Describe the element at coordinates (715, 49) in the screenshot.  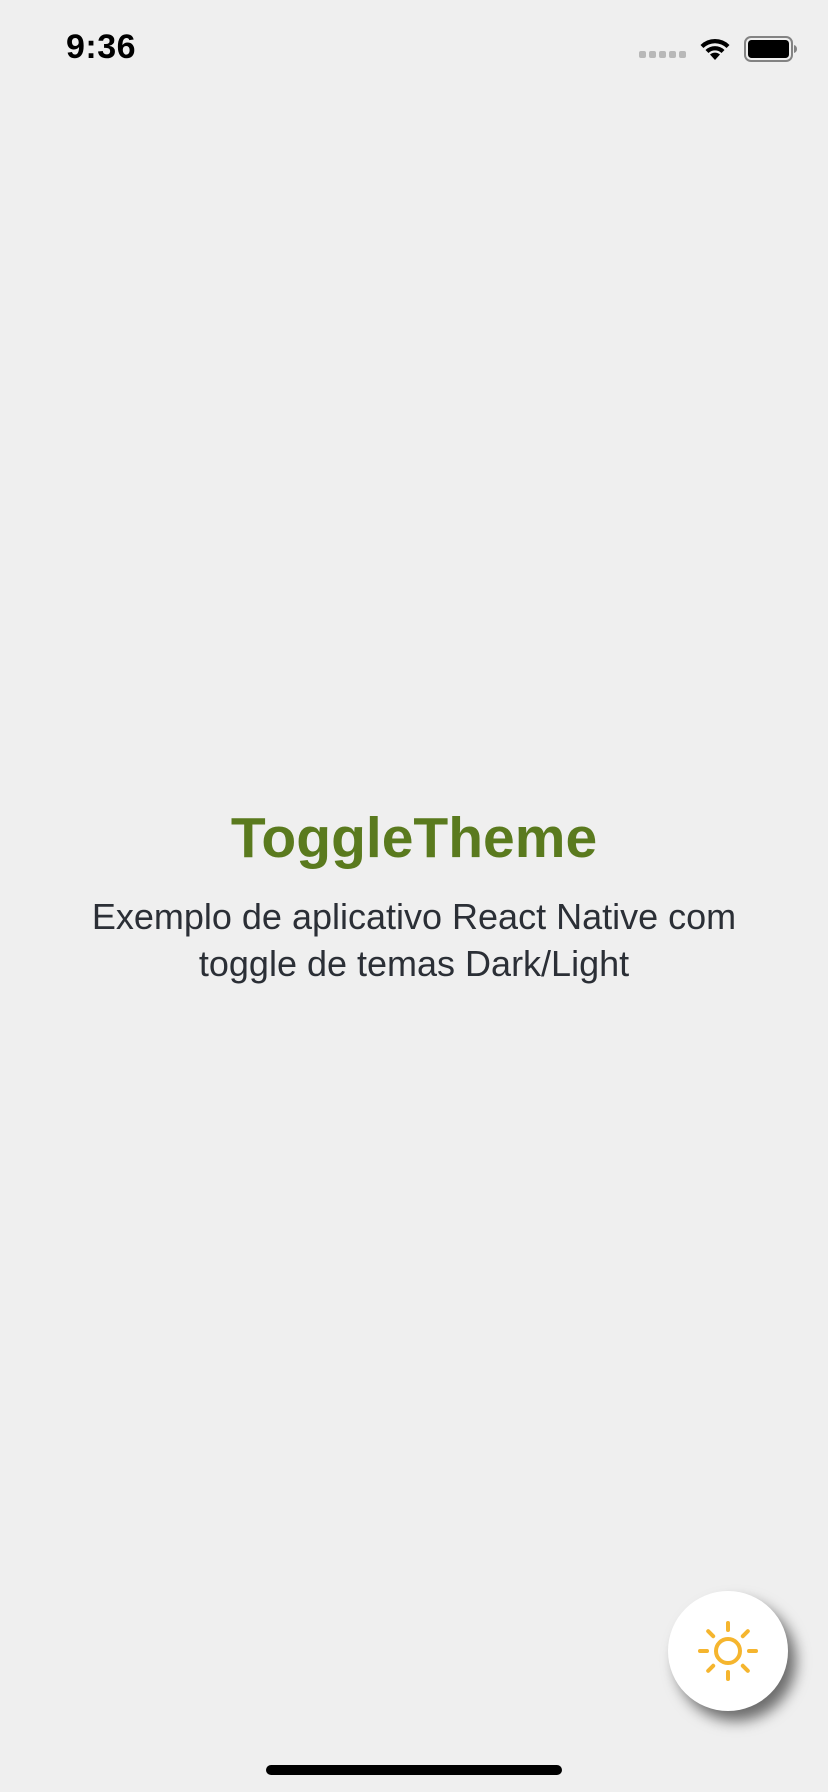
I see `wifi-icon` at that location.